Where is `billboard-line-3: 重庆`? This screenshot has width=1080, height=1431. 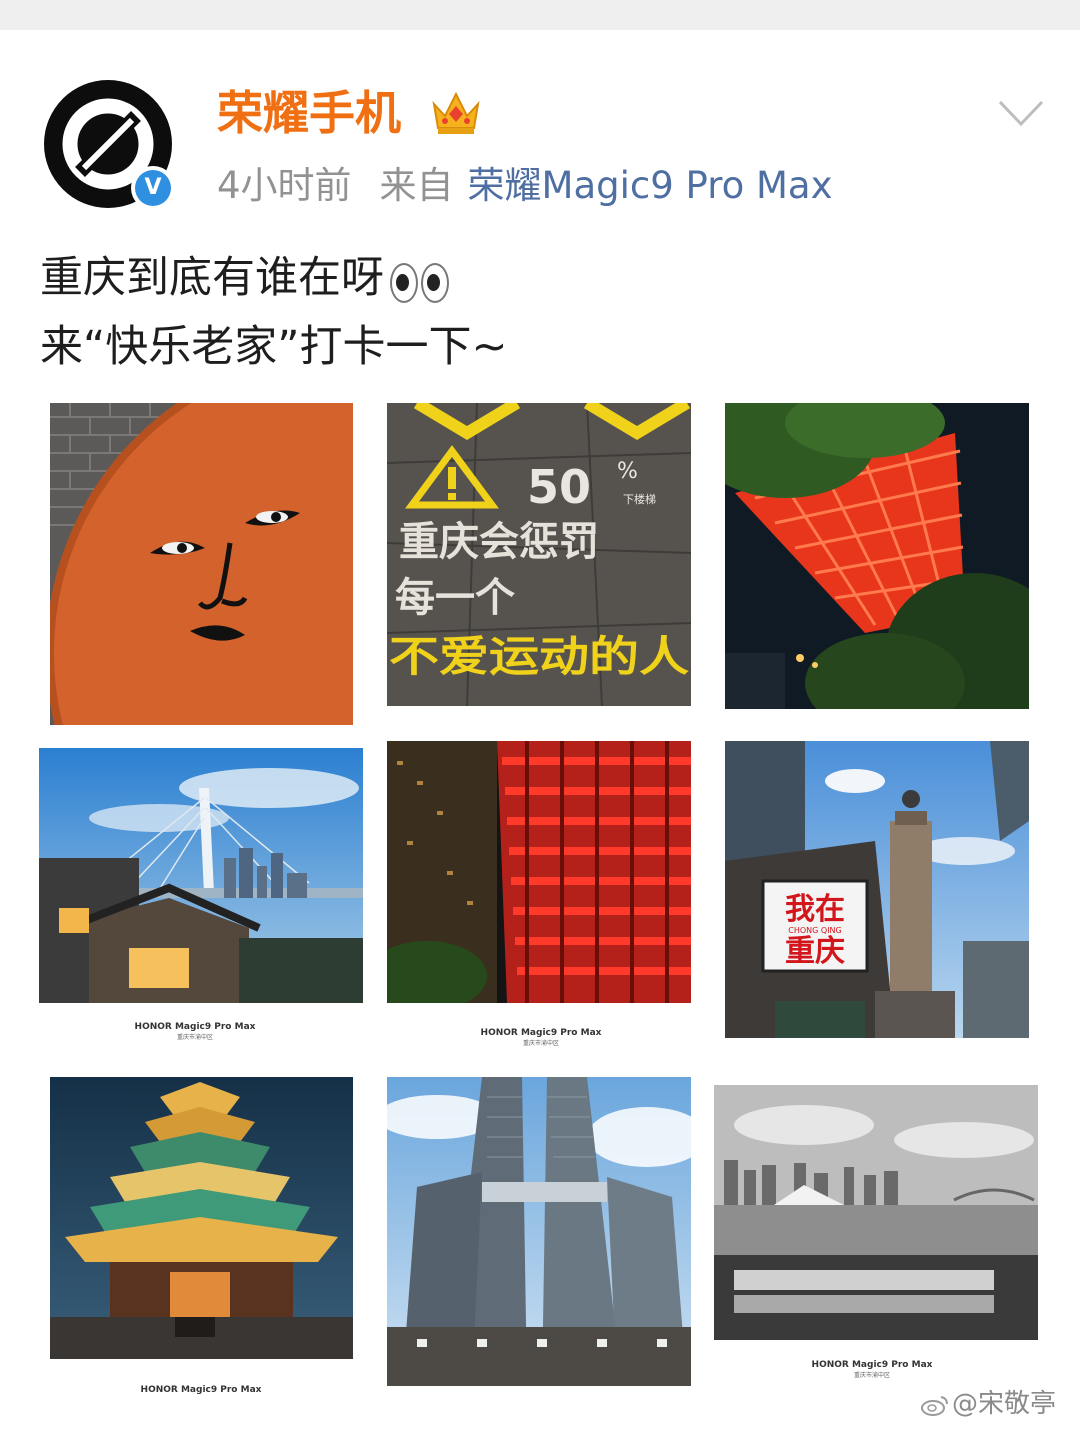
billboard-line-3: 重庆 is located at coordinates (815, 951).